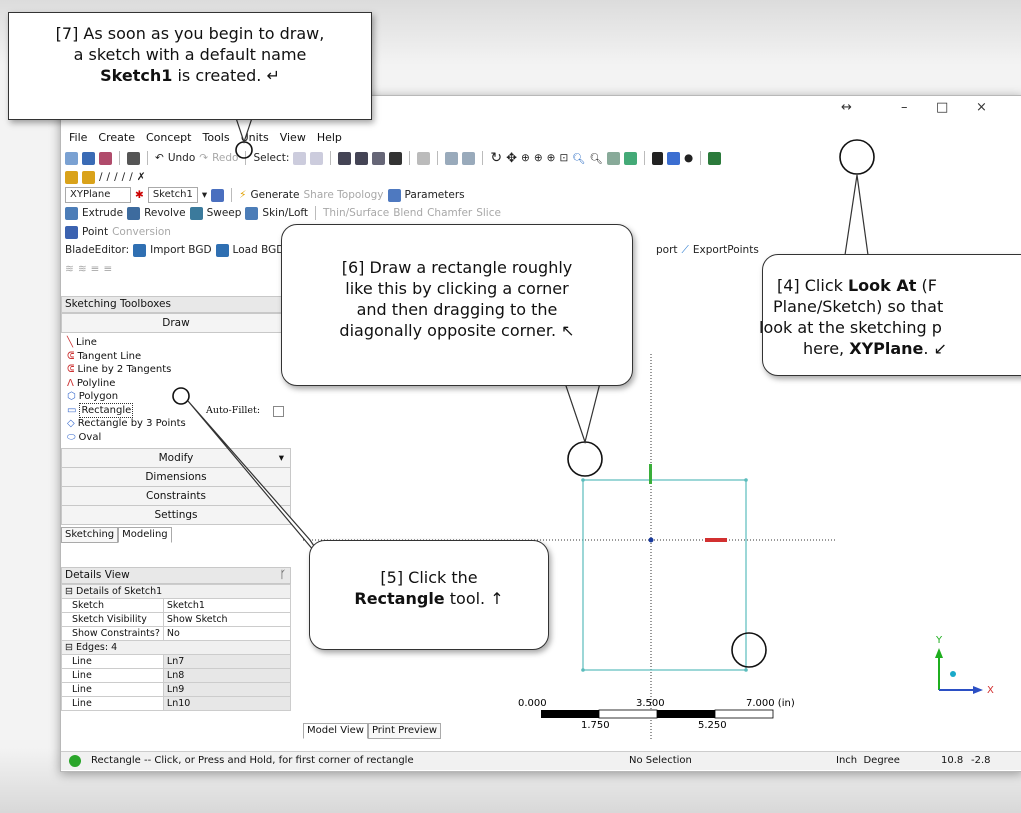 The image size is (1021, 813). I want to click on callout5-line1: [5] Click the, so click(429, 577).